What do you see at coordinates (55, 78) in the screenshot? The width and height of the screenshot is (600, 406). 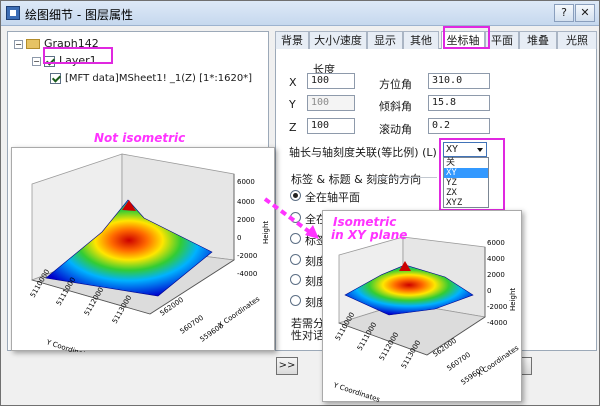 I see `data-checkbox` at bounding box center [55, 78].